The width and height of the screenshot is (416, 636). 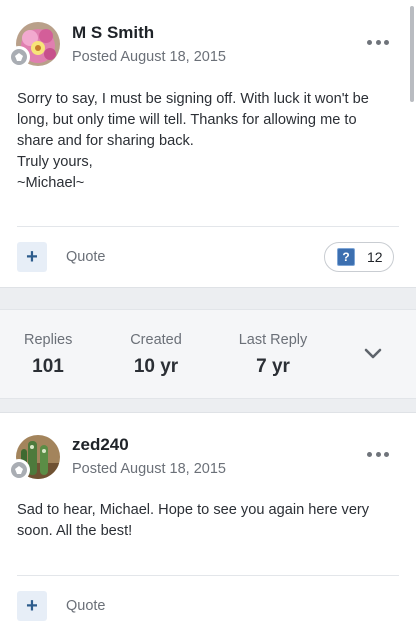 What do you see at coordinates (273, 366) in the screenshot?
I see `stat-value: 7 yr` at bounding box center [273, 366].